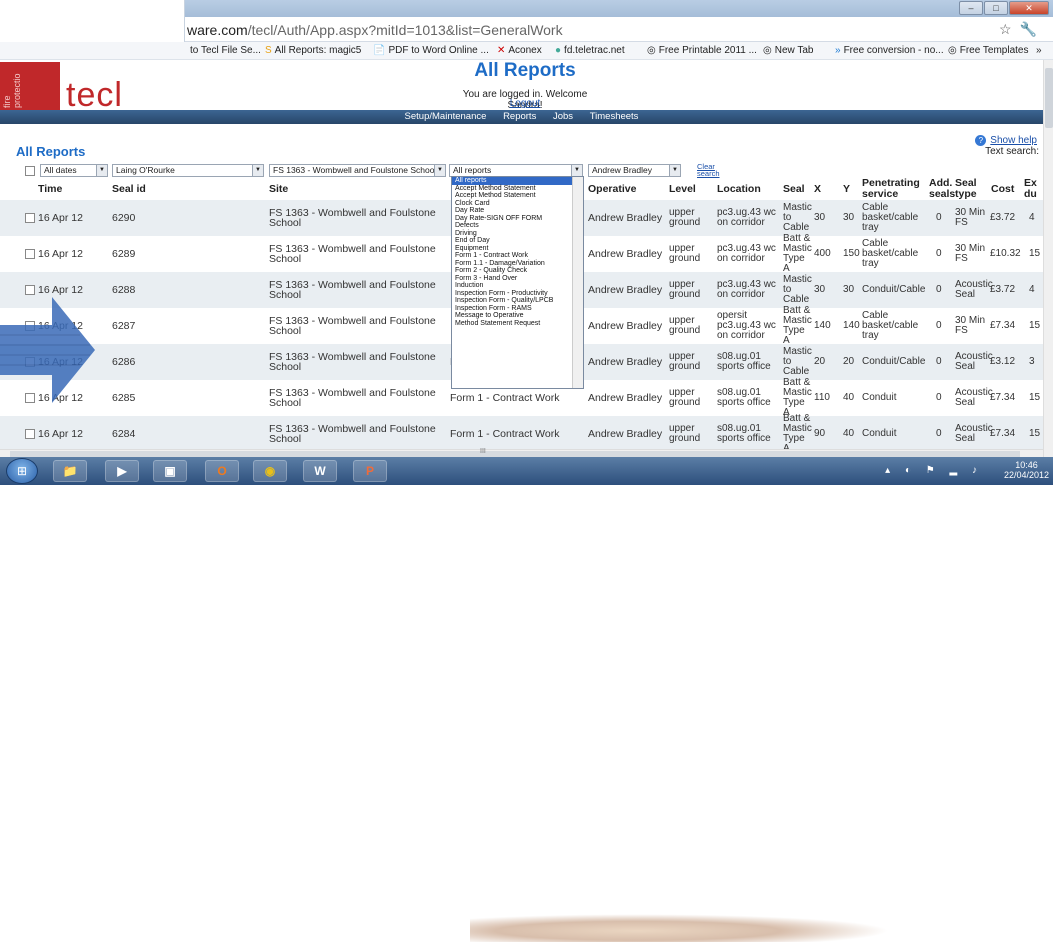  I want to click on cell-cost: £3.12, so click(1003, 361).